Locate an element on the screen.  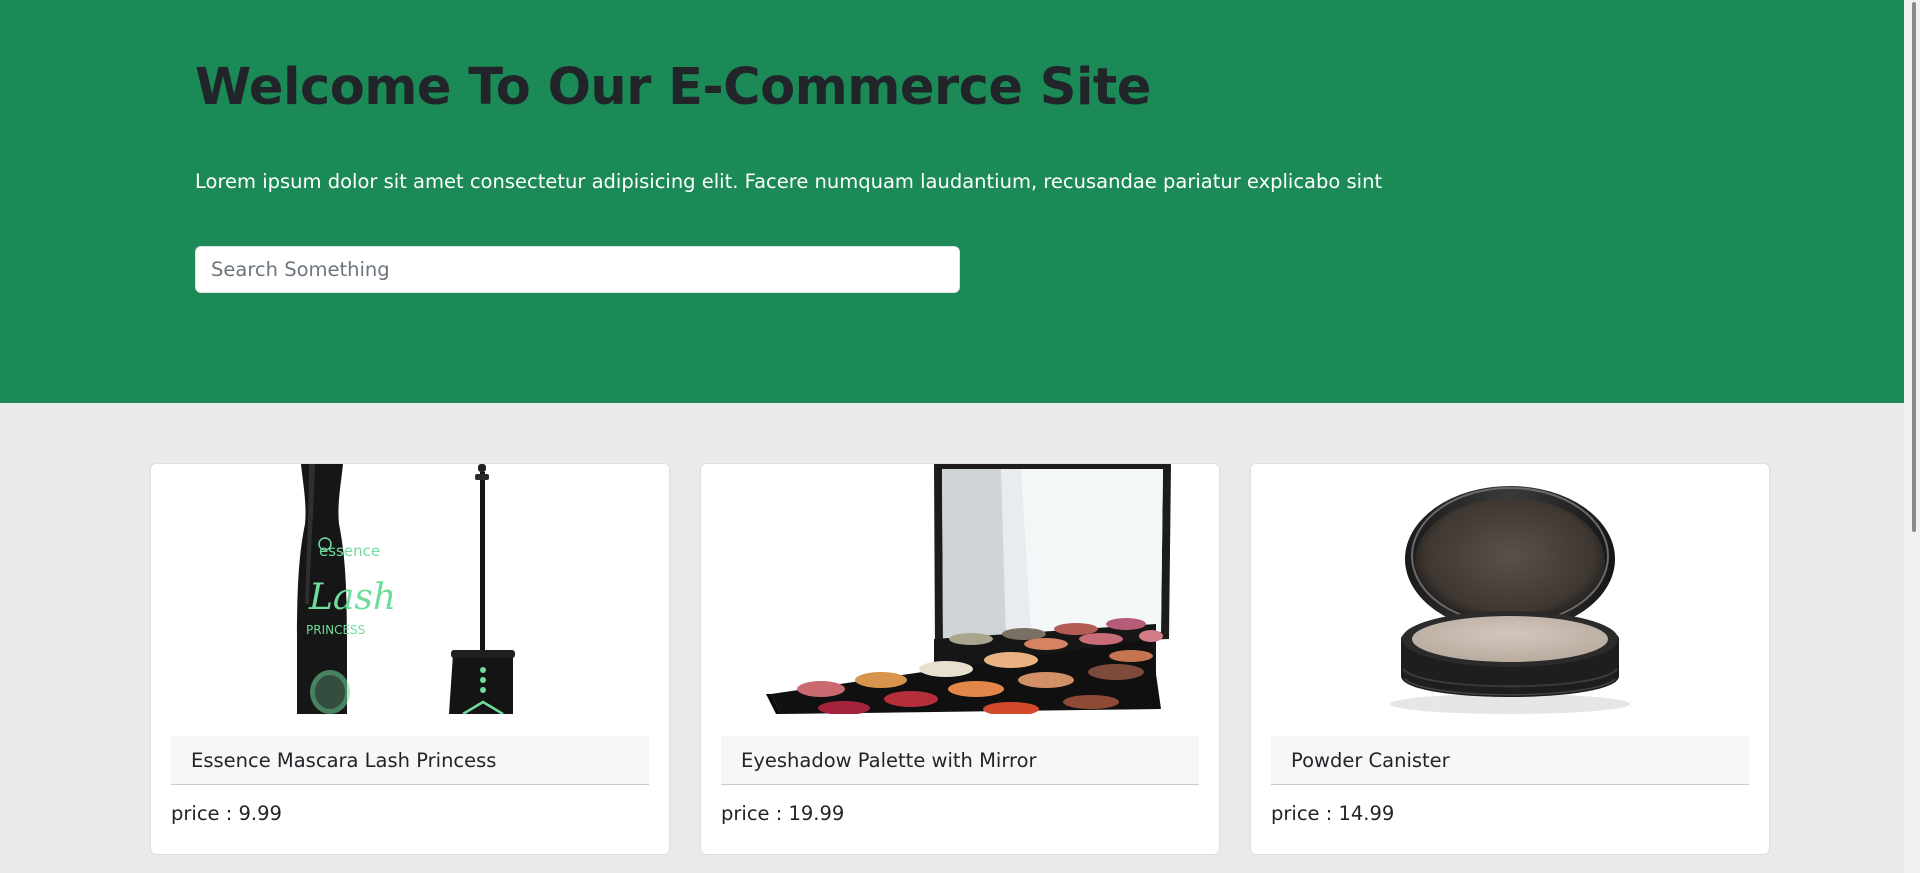
mascara-sub-text: PRINCESS is located at coordinates (335, 630).